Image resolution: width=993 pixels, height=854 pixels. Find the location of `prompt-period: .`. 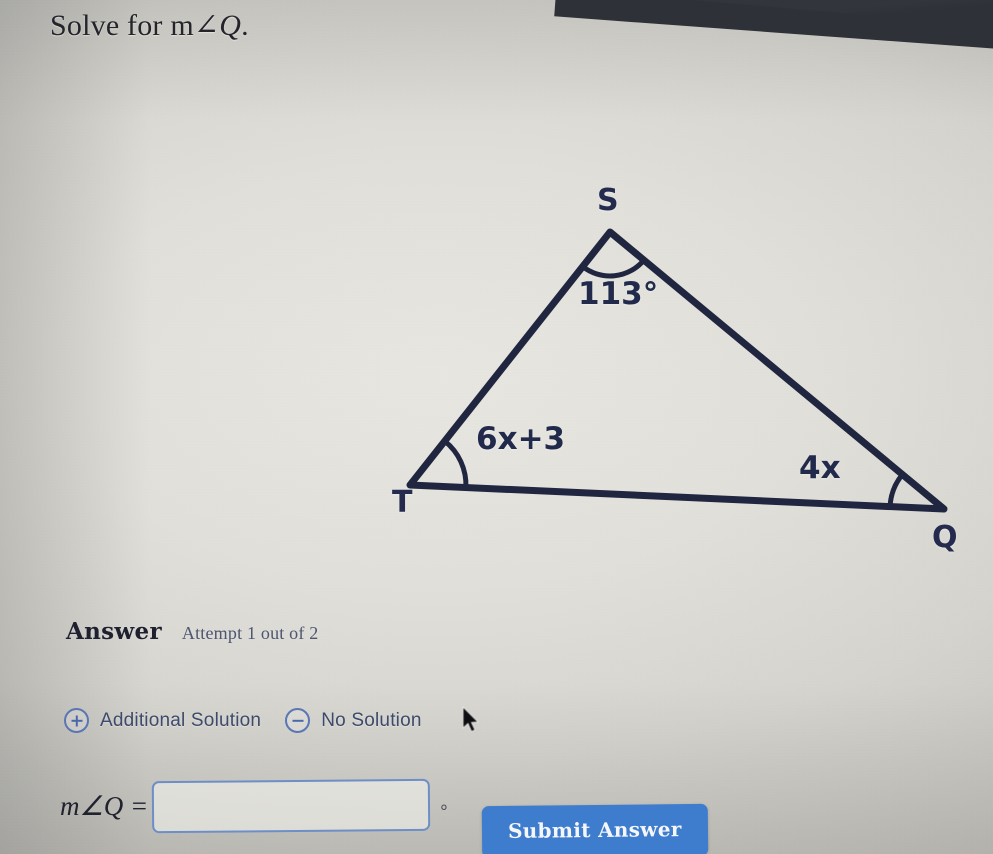

prompt-period: . is located at coordinates (245, 25).